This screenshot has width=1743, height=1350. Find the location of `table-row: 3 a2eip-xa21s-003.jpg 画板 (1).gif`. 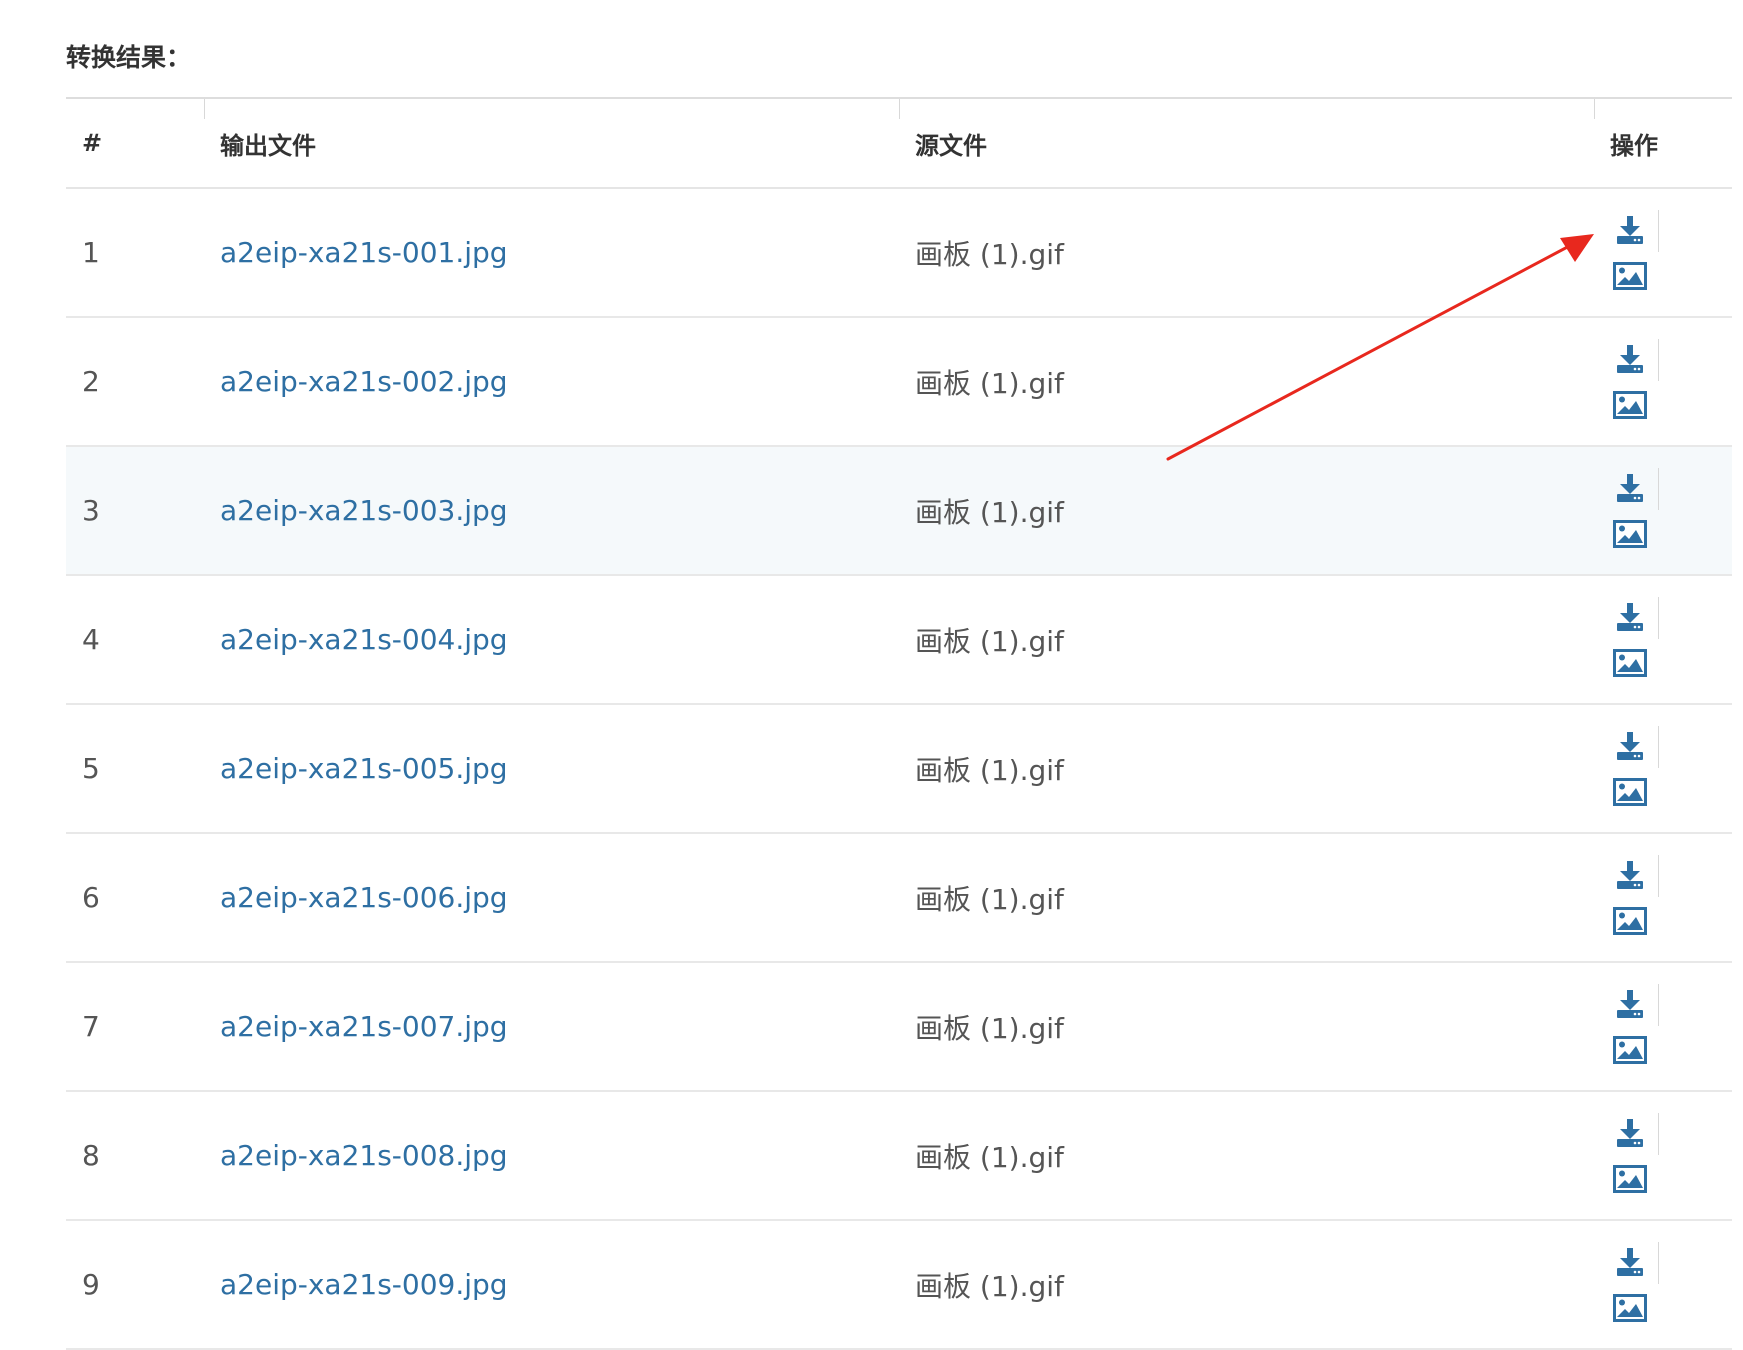

table-row: 3 a2eip-xa21s-003.jpg 画板 (1).gif is located at coordinates (899, 511).